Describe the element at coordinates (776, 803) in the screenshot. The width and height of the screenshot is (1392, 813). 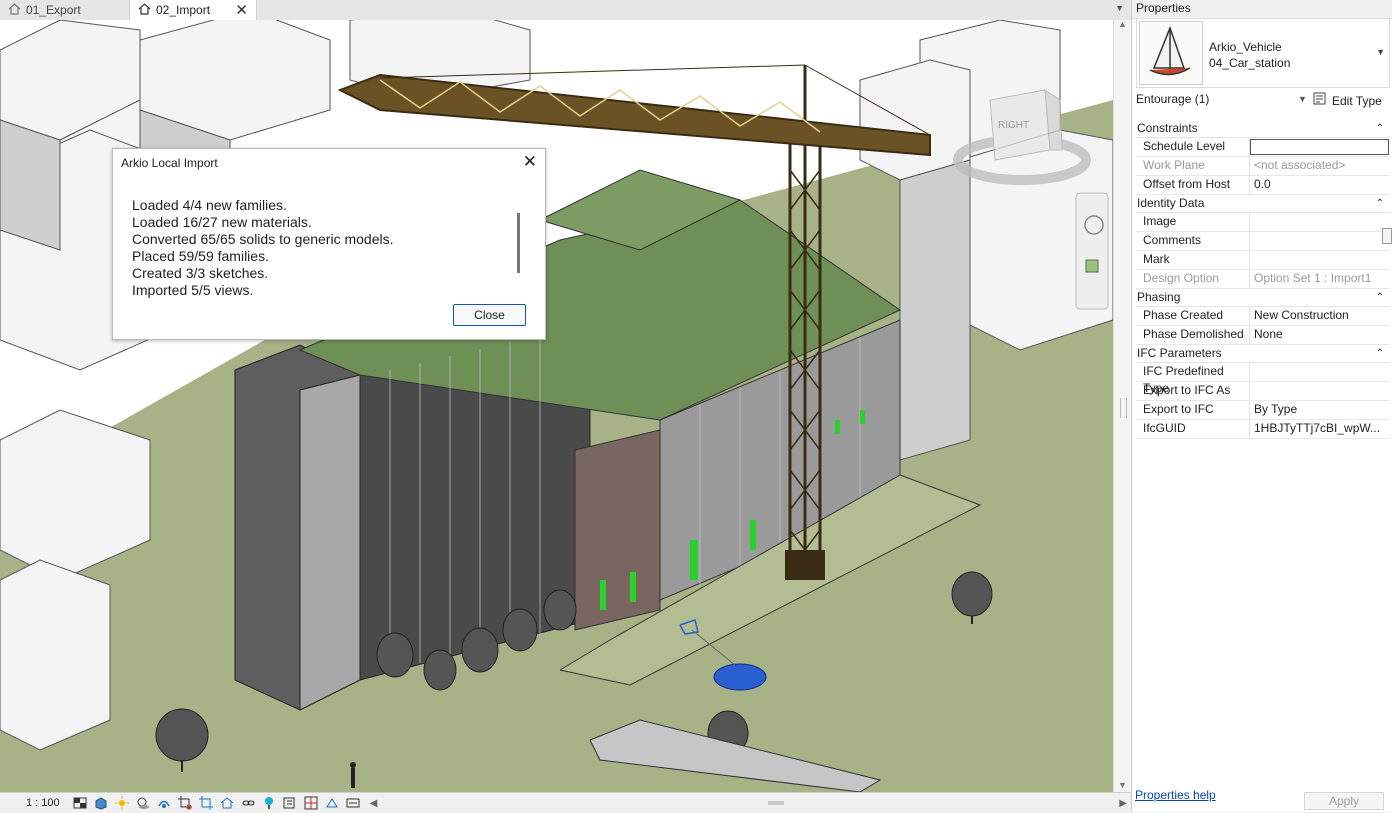
I see `horizontal-scroll-grip` at that location.